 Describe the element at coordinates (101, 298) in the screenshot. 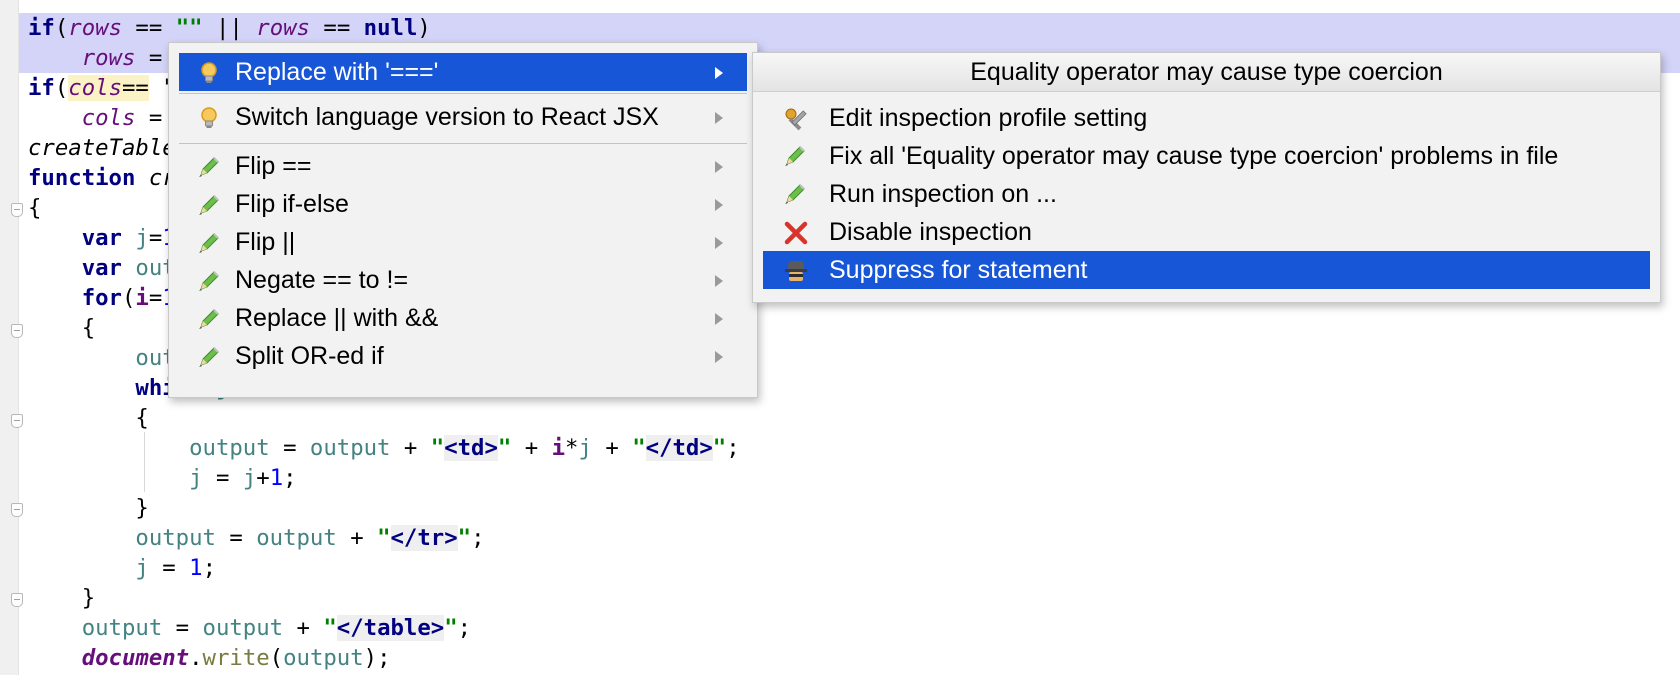

I see `code-token: for` at that location.